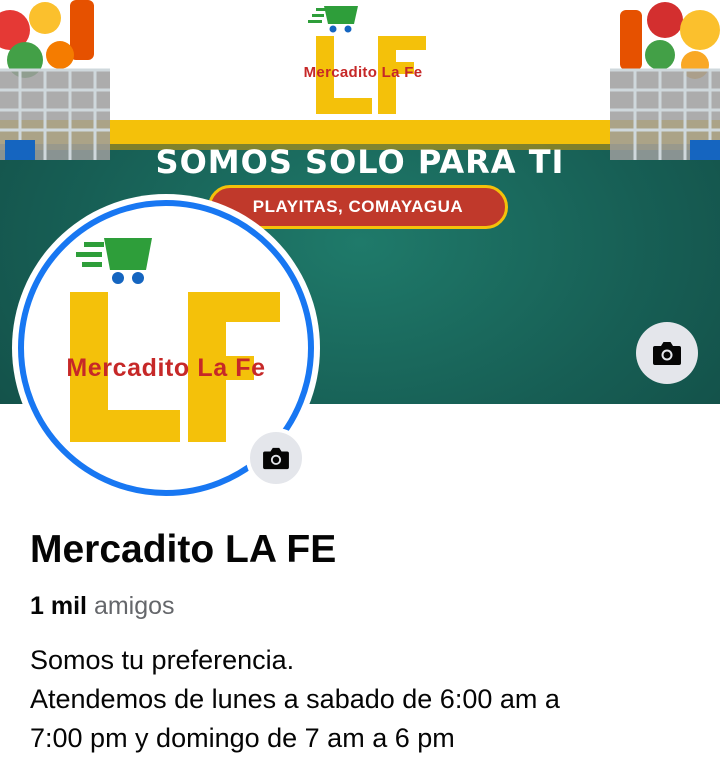  What do you see at coordinates (183, 549) in the screenshot?
I see `profile-name: Mercadito LA FE` at bounding box center [183, 549].